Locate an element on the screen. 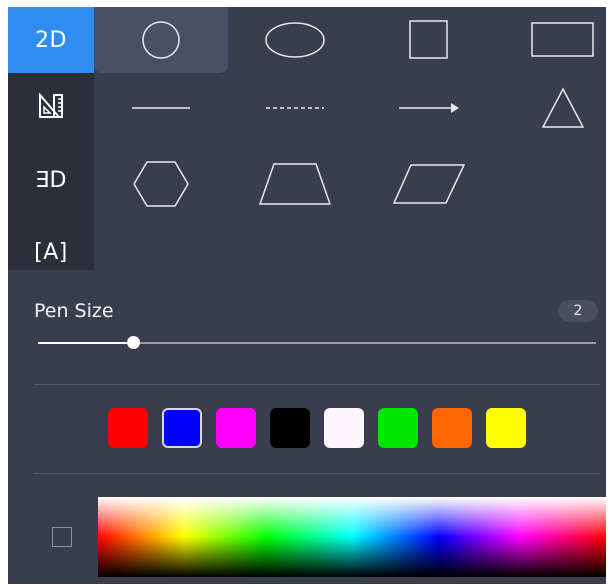  hexagon-icon is located at coordinates (161, 184).